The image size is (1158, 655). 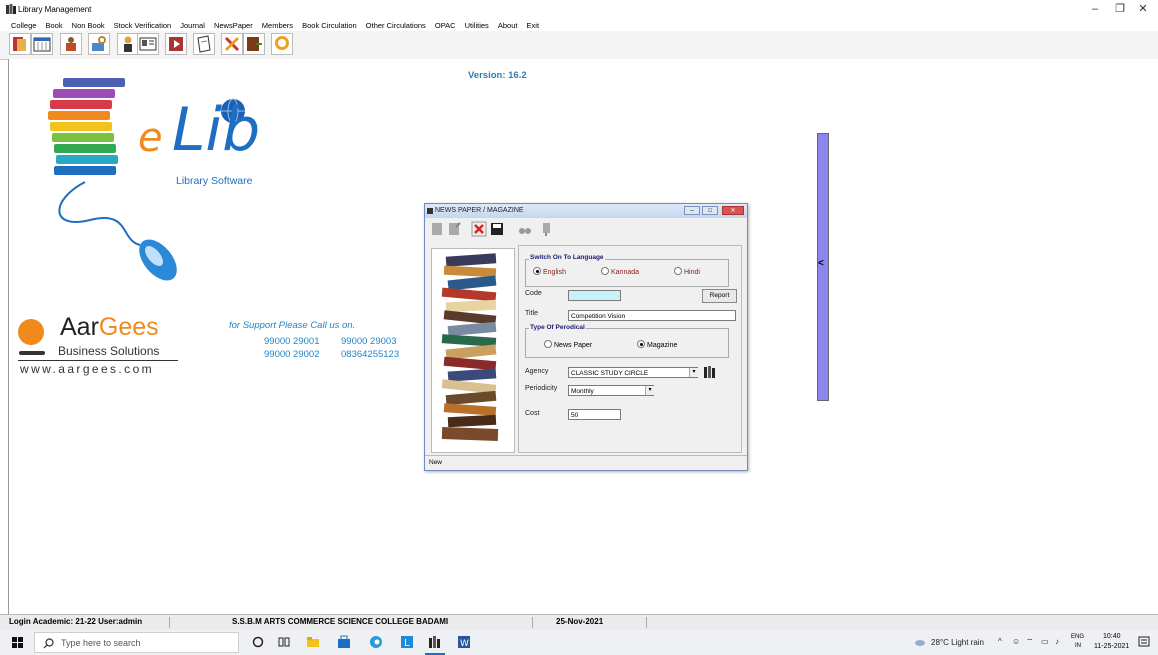 What do you see at coordinates (508, 25) in the screenshot?
I see `menu-about: About` at bounding box center [508, 25].